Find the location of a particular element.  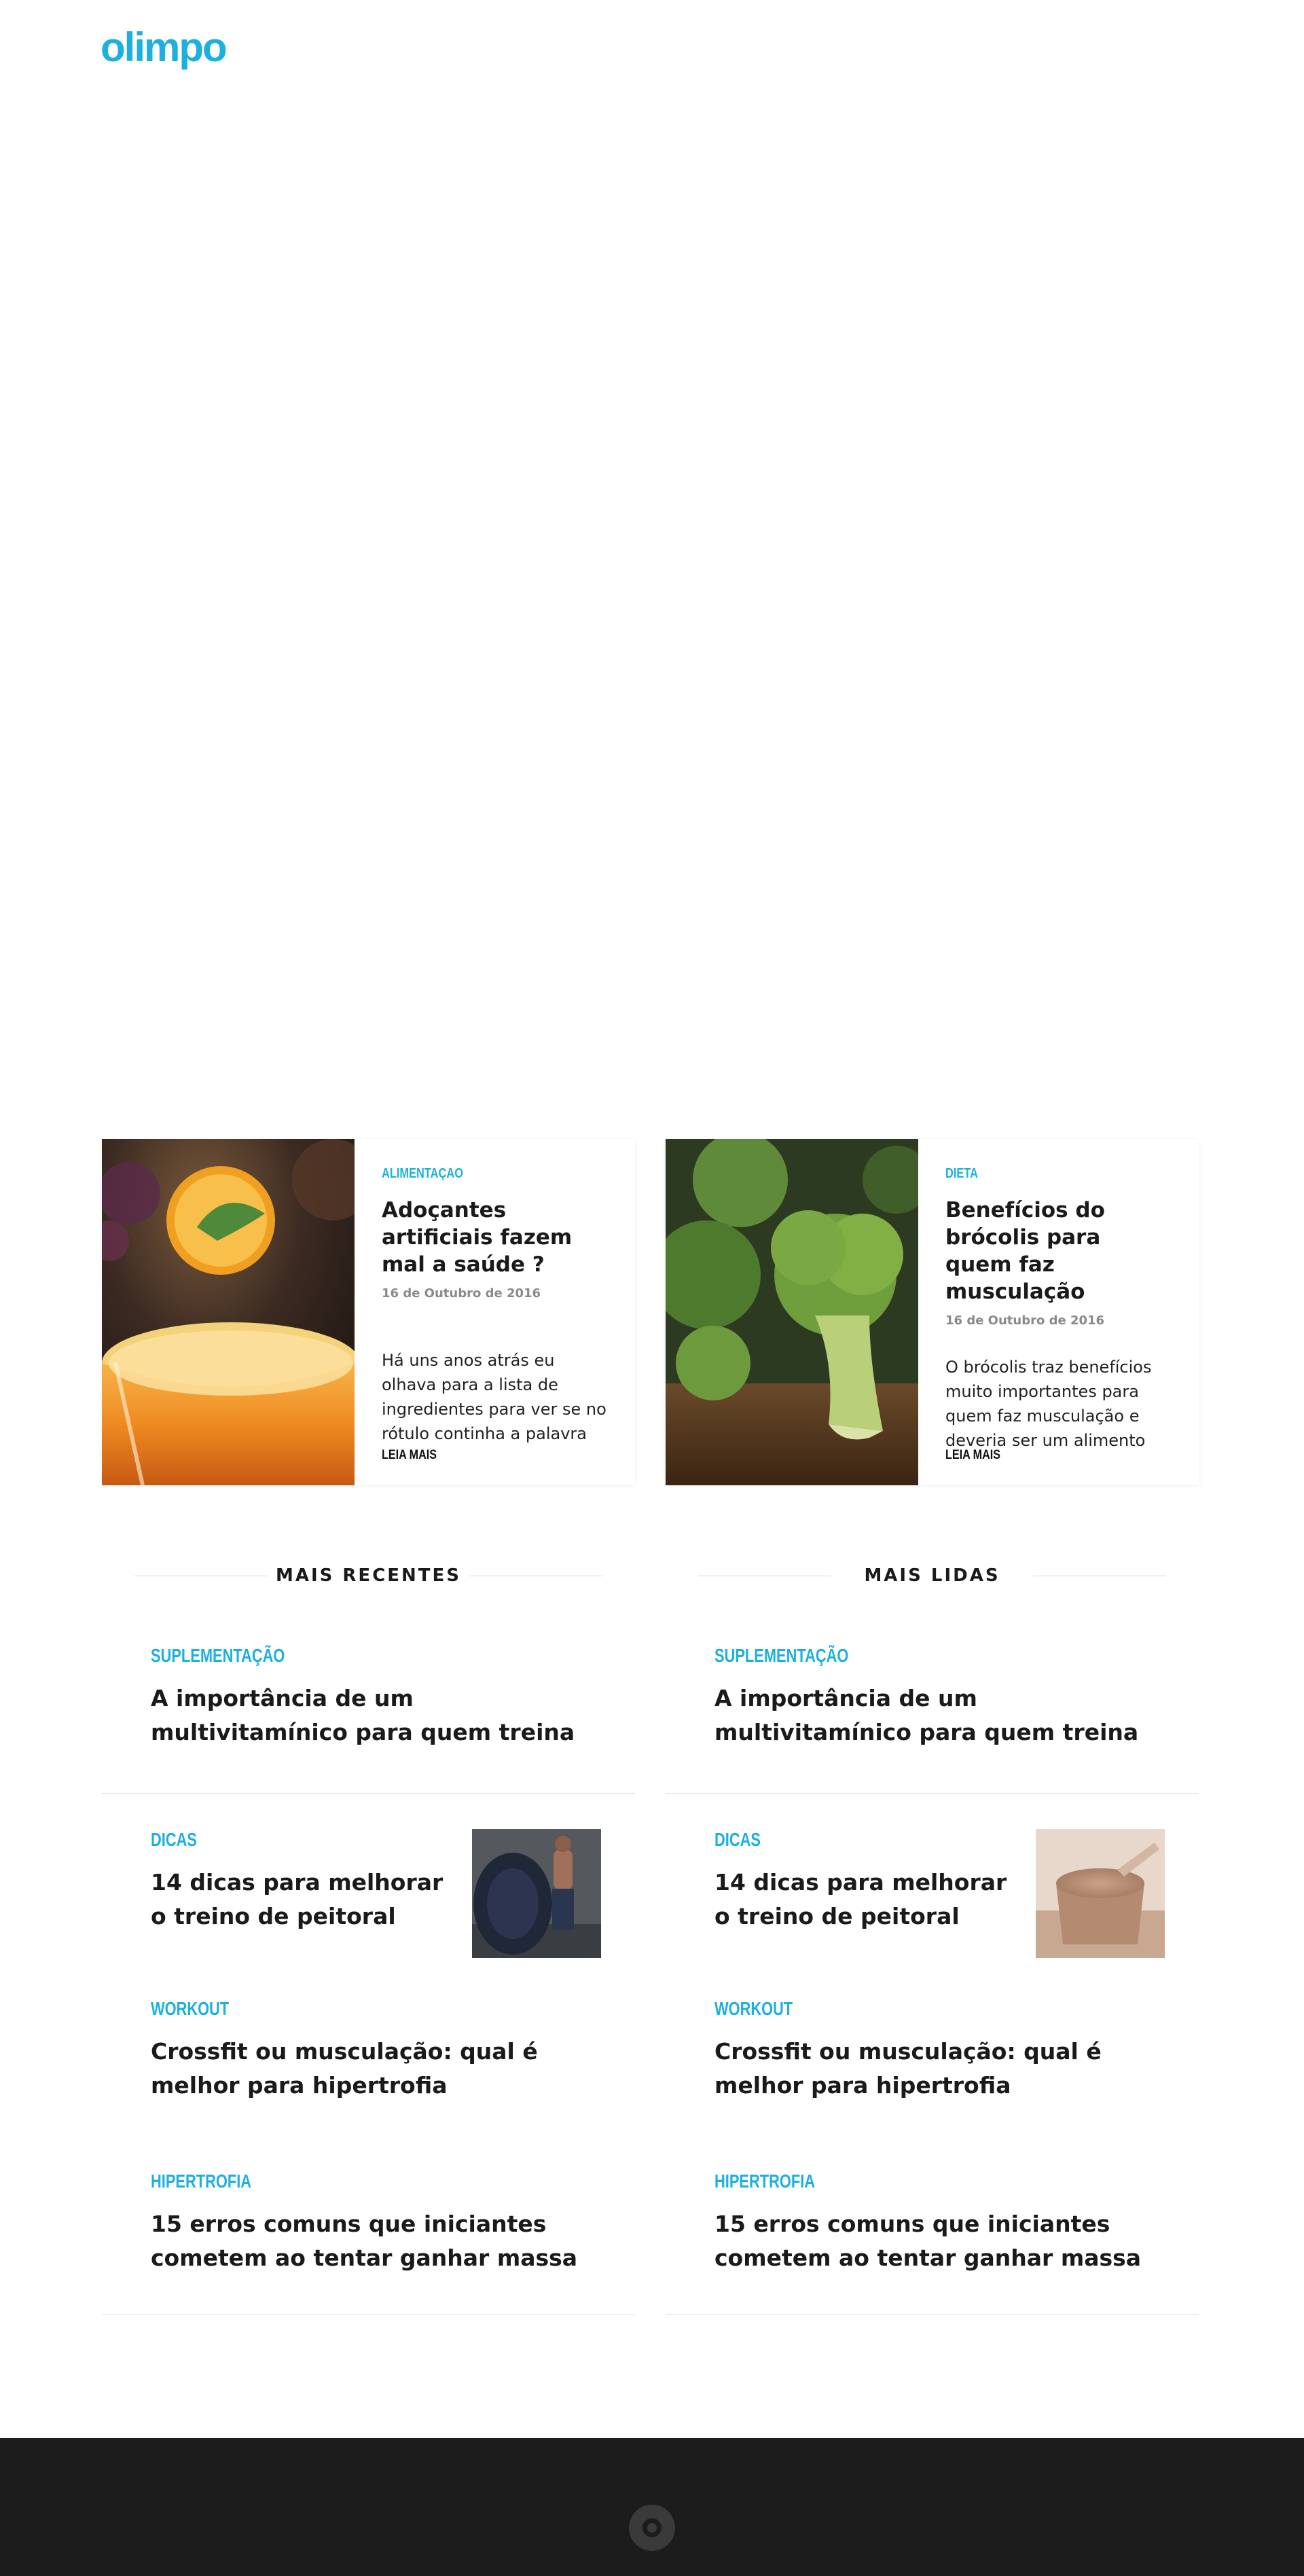

section-heading: MAIS RECENTES is located at coordinates (368, 1575).